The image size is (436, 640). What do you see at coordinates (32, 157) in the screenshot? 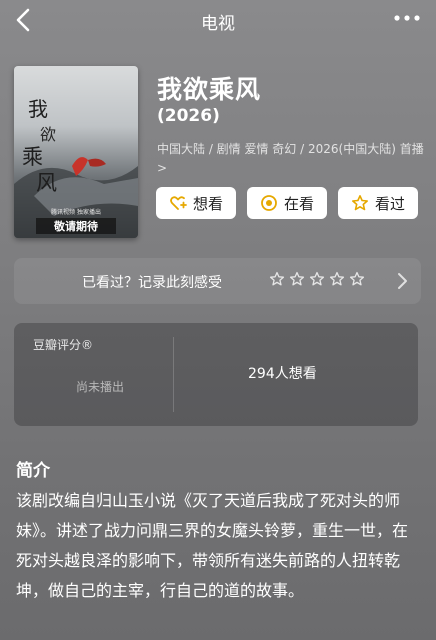
I see `poster-char-3: 乘` at bounding box center [32, 157].